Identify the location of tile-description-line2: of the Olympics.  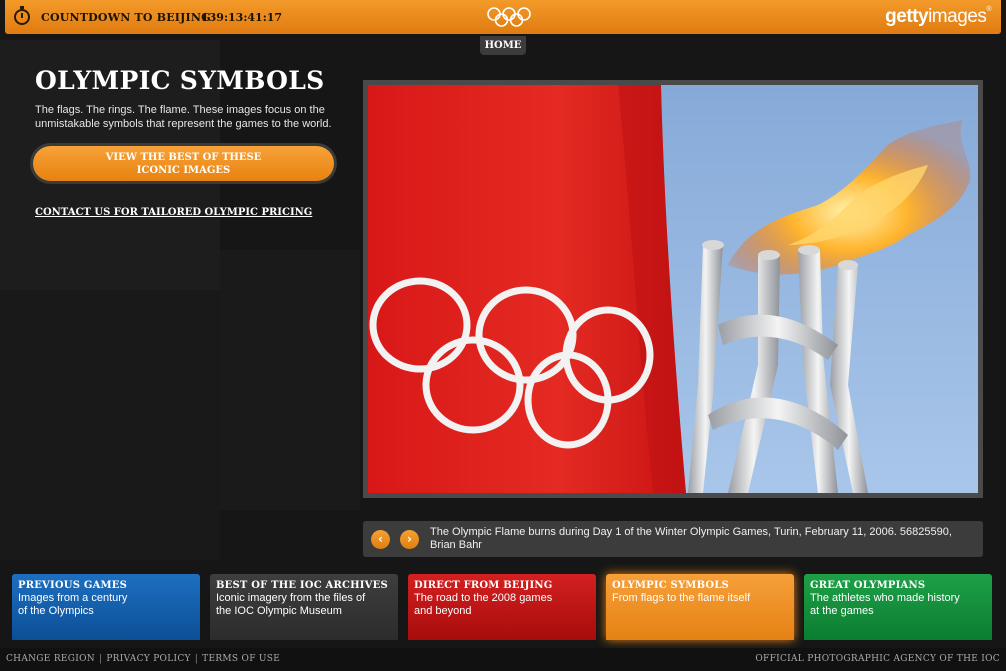
(56, 611).